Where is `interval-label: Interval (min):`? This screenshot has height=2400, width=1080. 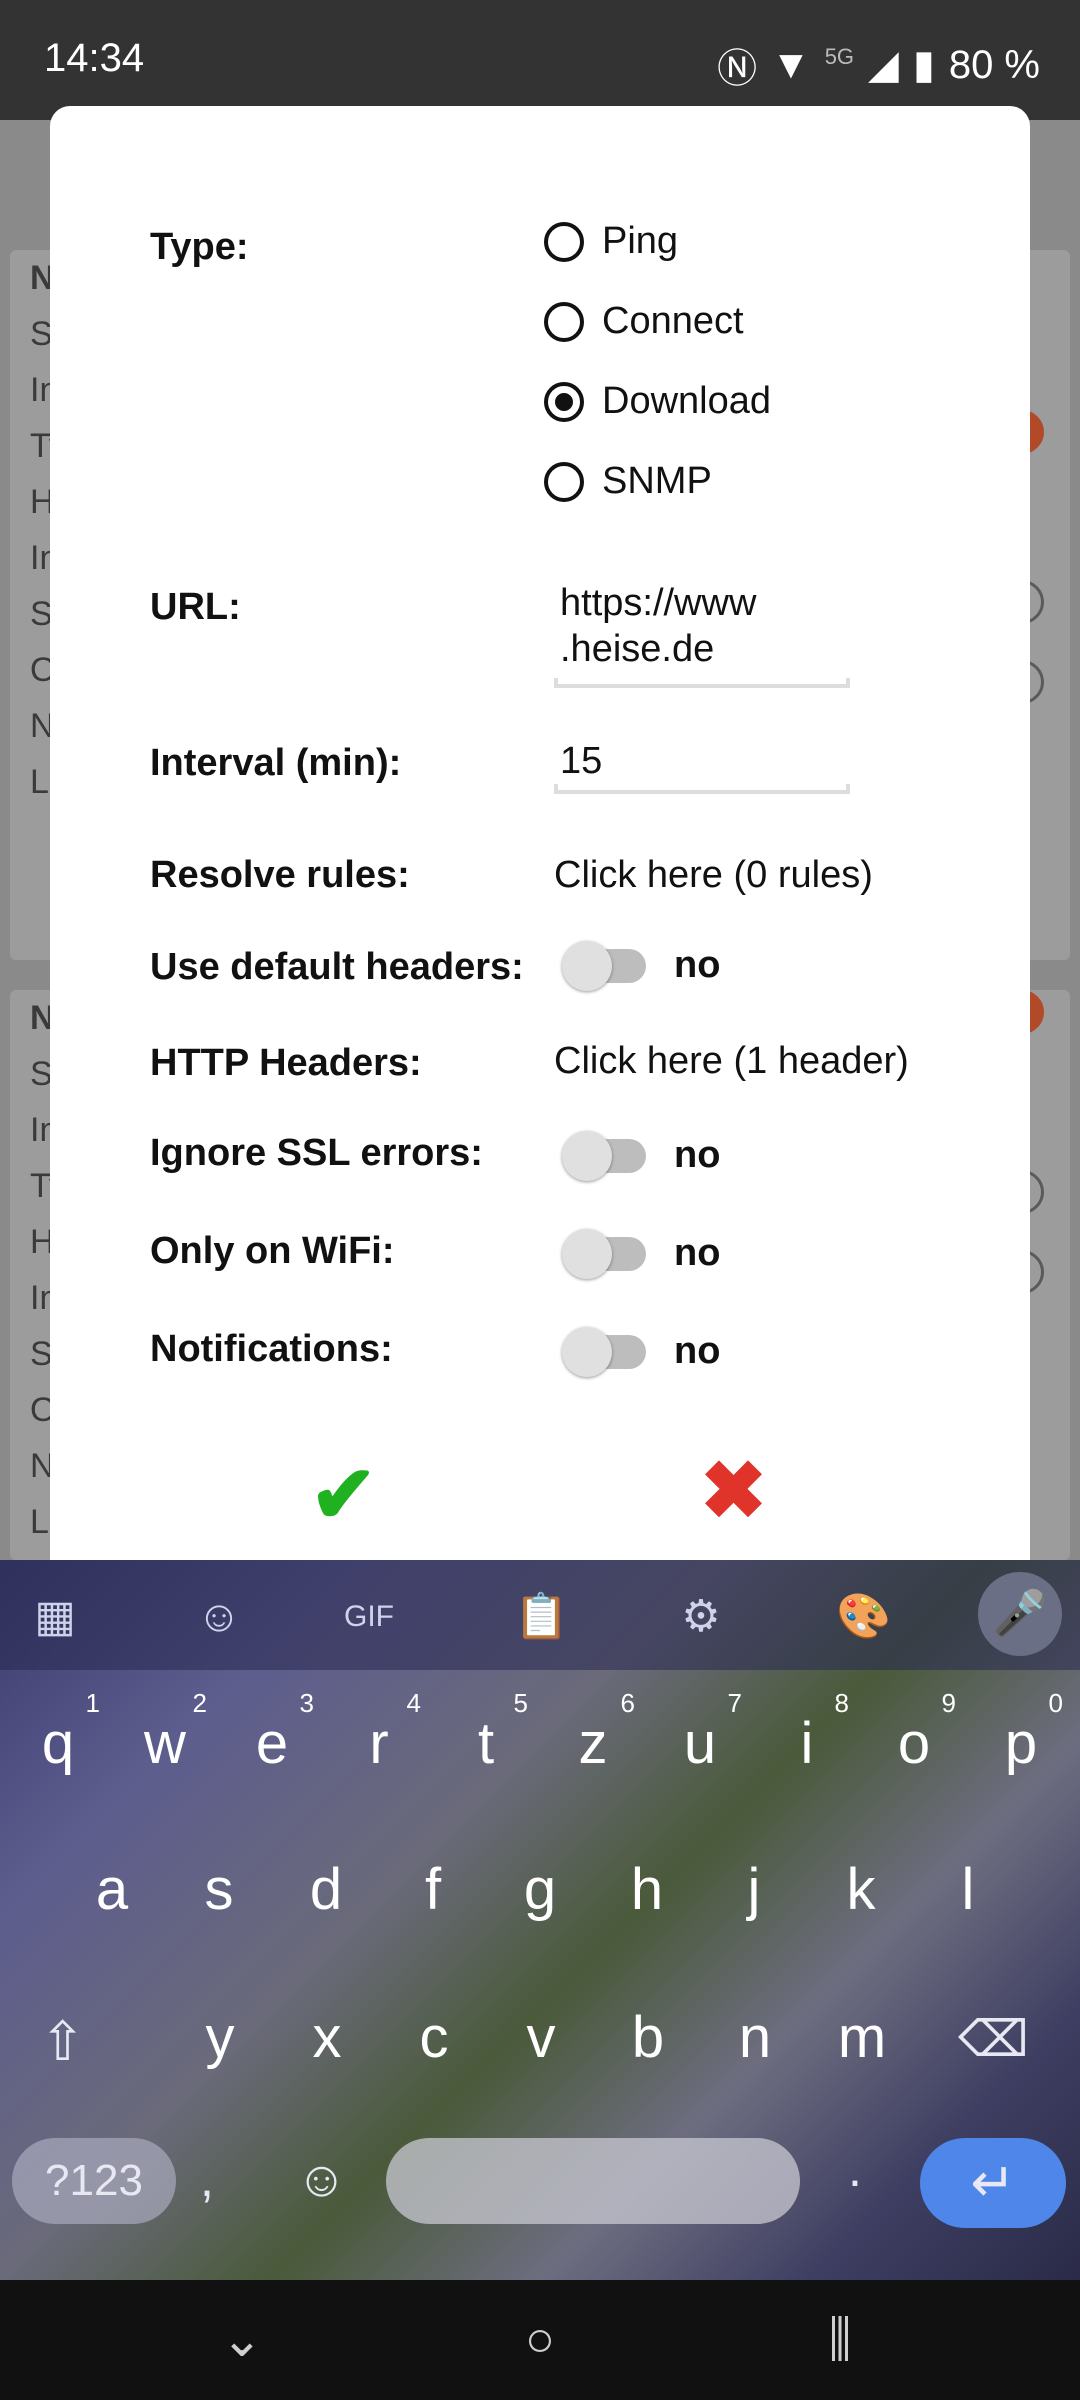
interval-label: Interval (min): is located at coordinates (276, 763).